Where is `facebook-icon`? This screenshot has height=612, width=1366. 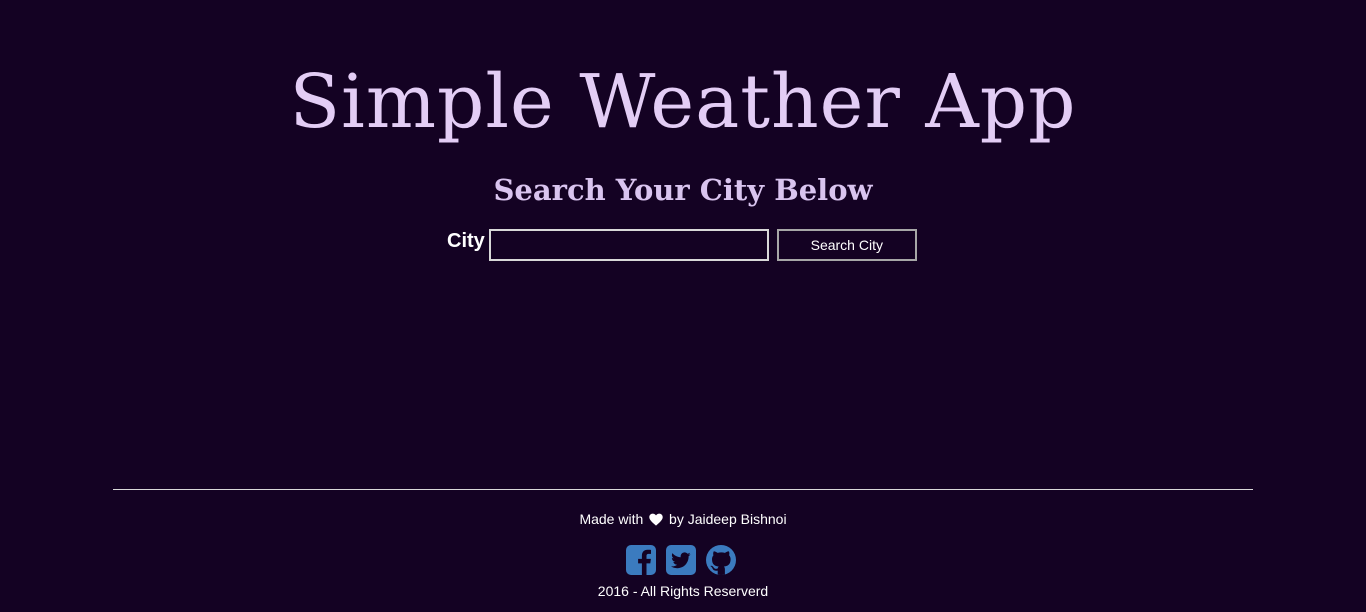
facebook-icon is located at coordinates (641, 560).